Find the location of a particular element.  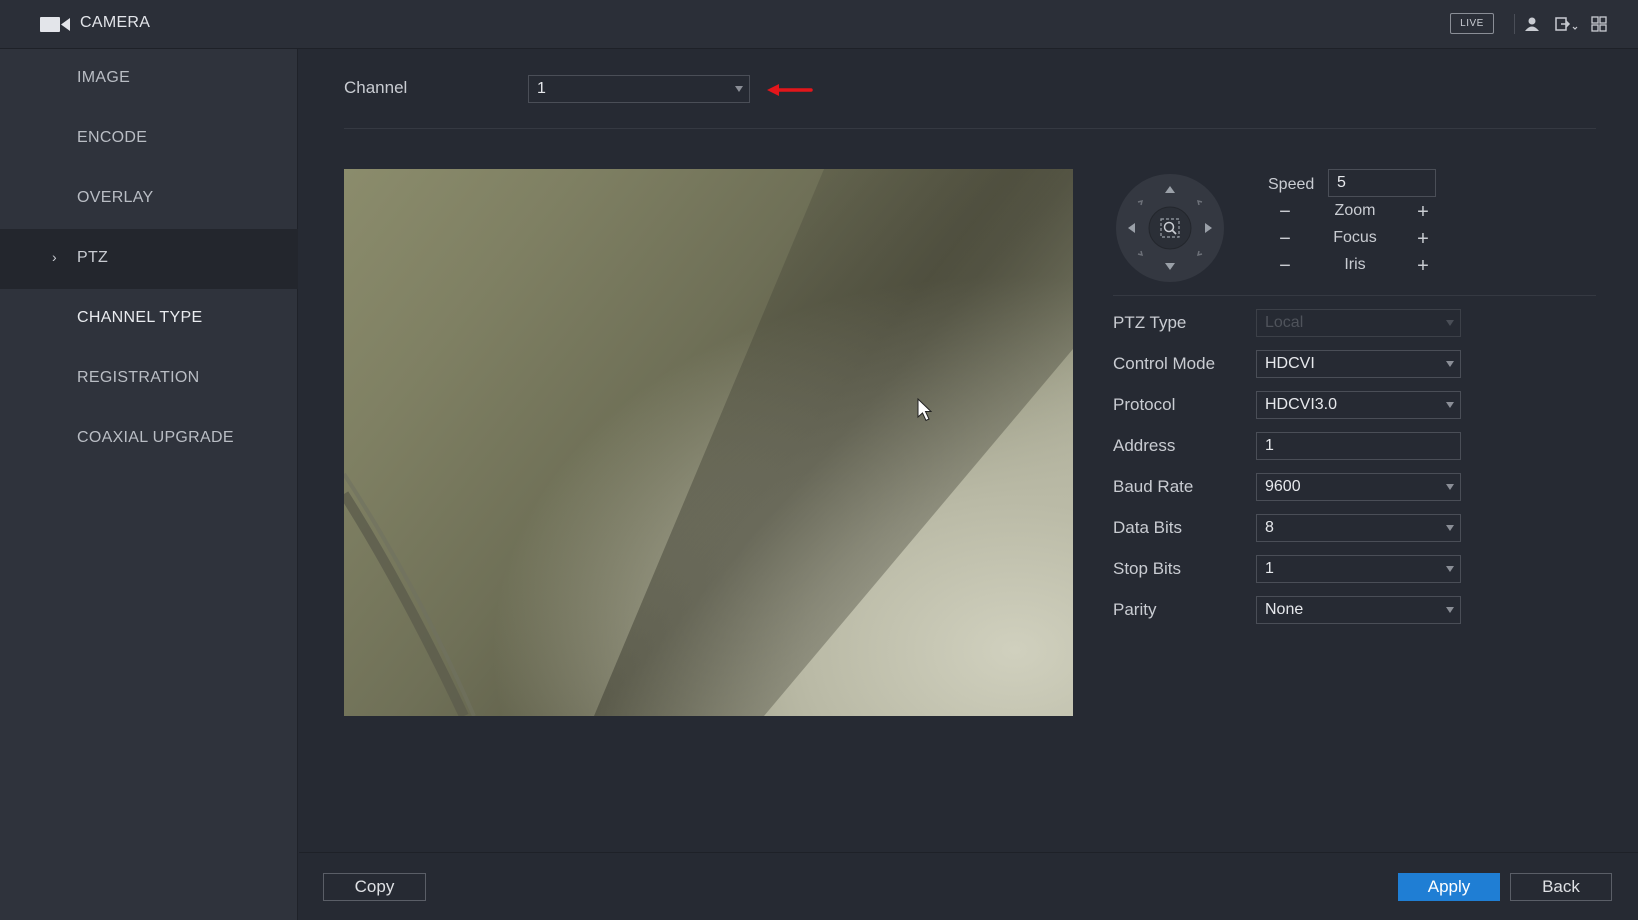

back-button: Back is located at coordinates (1561, 887).